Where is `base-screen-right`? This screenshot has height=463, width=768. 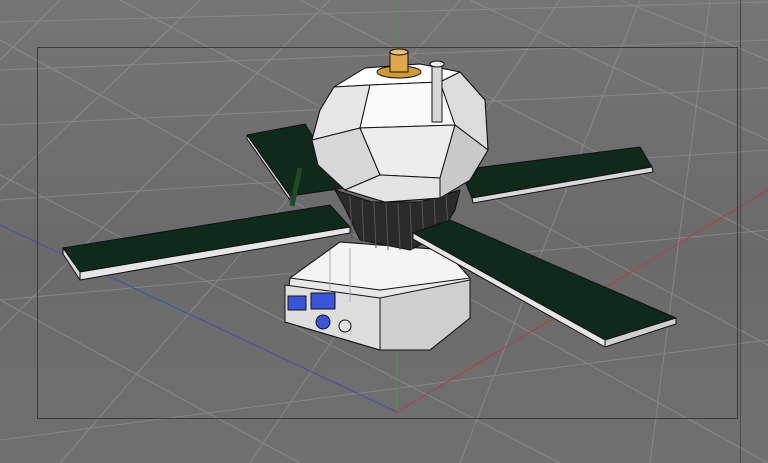
base-screen-right is located at coordinates (323, 301).